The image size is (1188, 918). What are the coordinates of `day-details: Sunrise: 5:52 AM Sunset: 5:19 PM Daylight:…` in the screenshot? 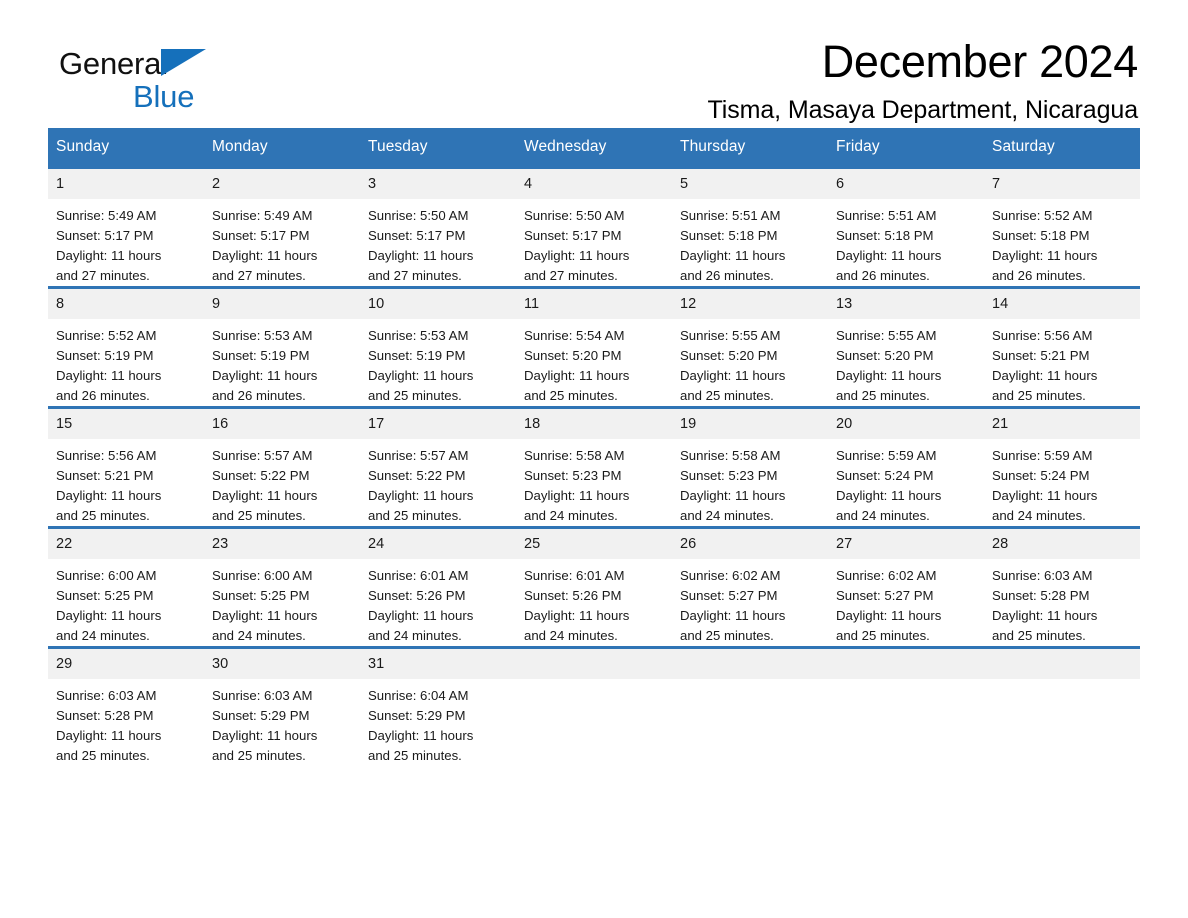 It's located at (126, 362).